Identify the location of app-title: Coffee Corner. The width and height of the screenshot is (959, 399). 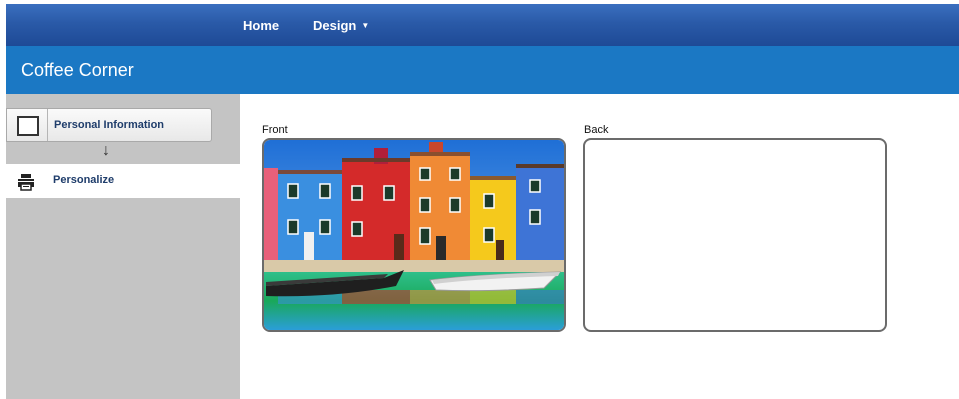
(77, 70).